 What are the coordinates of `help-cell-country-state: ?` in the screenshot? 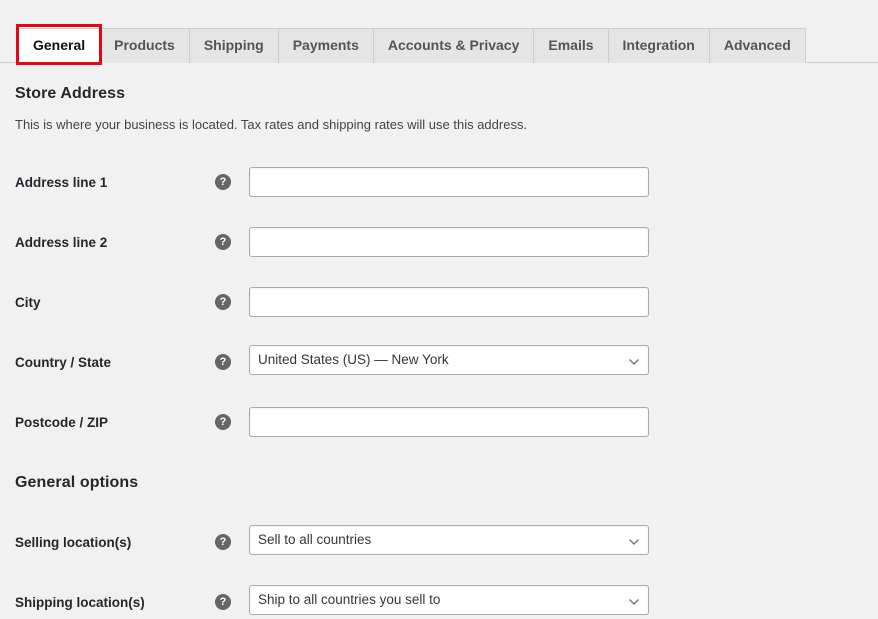 It's located at (232, 362).